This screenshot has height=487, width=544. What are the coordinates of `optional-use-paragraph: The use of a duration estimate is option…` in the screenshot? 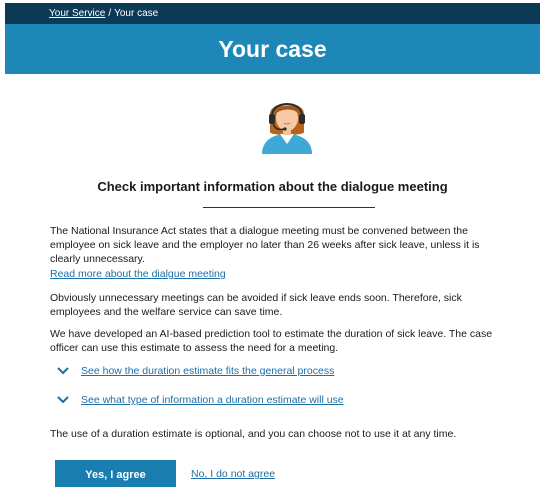 It's located at (253, 434).